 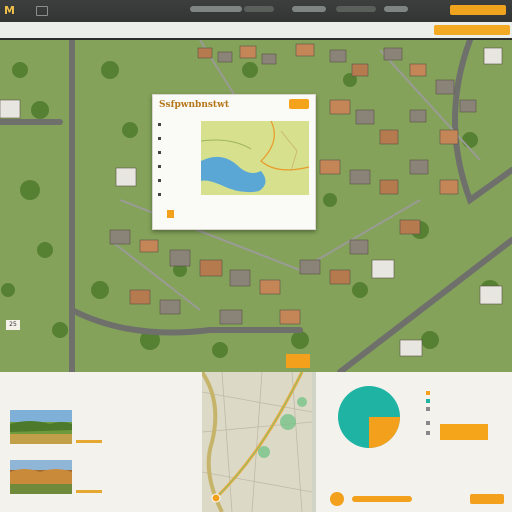 What do you see at coordinates (384, 432) in the screenshot?
I see `pie-slice-secondary` at bounding box center [384, 432].